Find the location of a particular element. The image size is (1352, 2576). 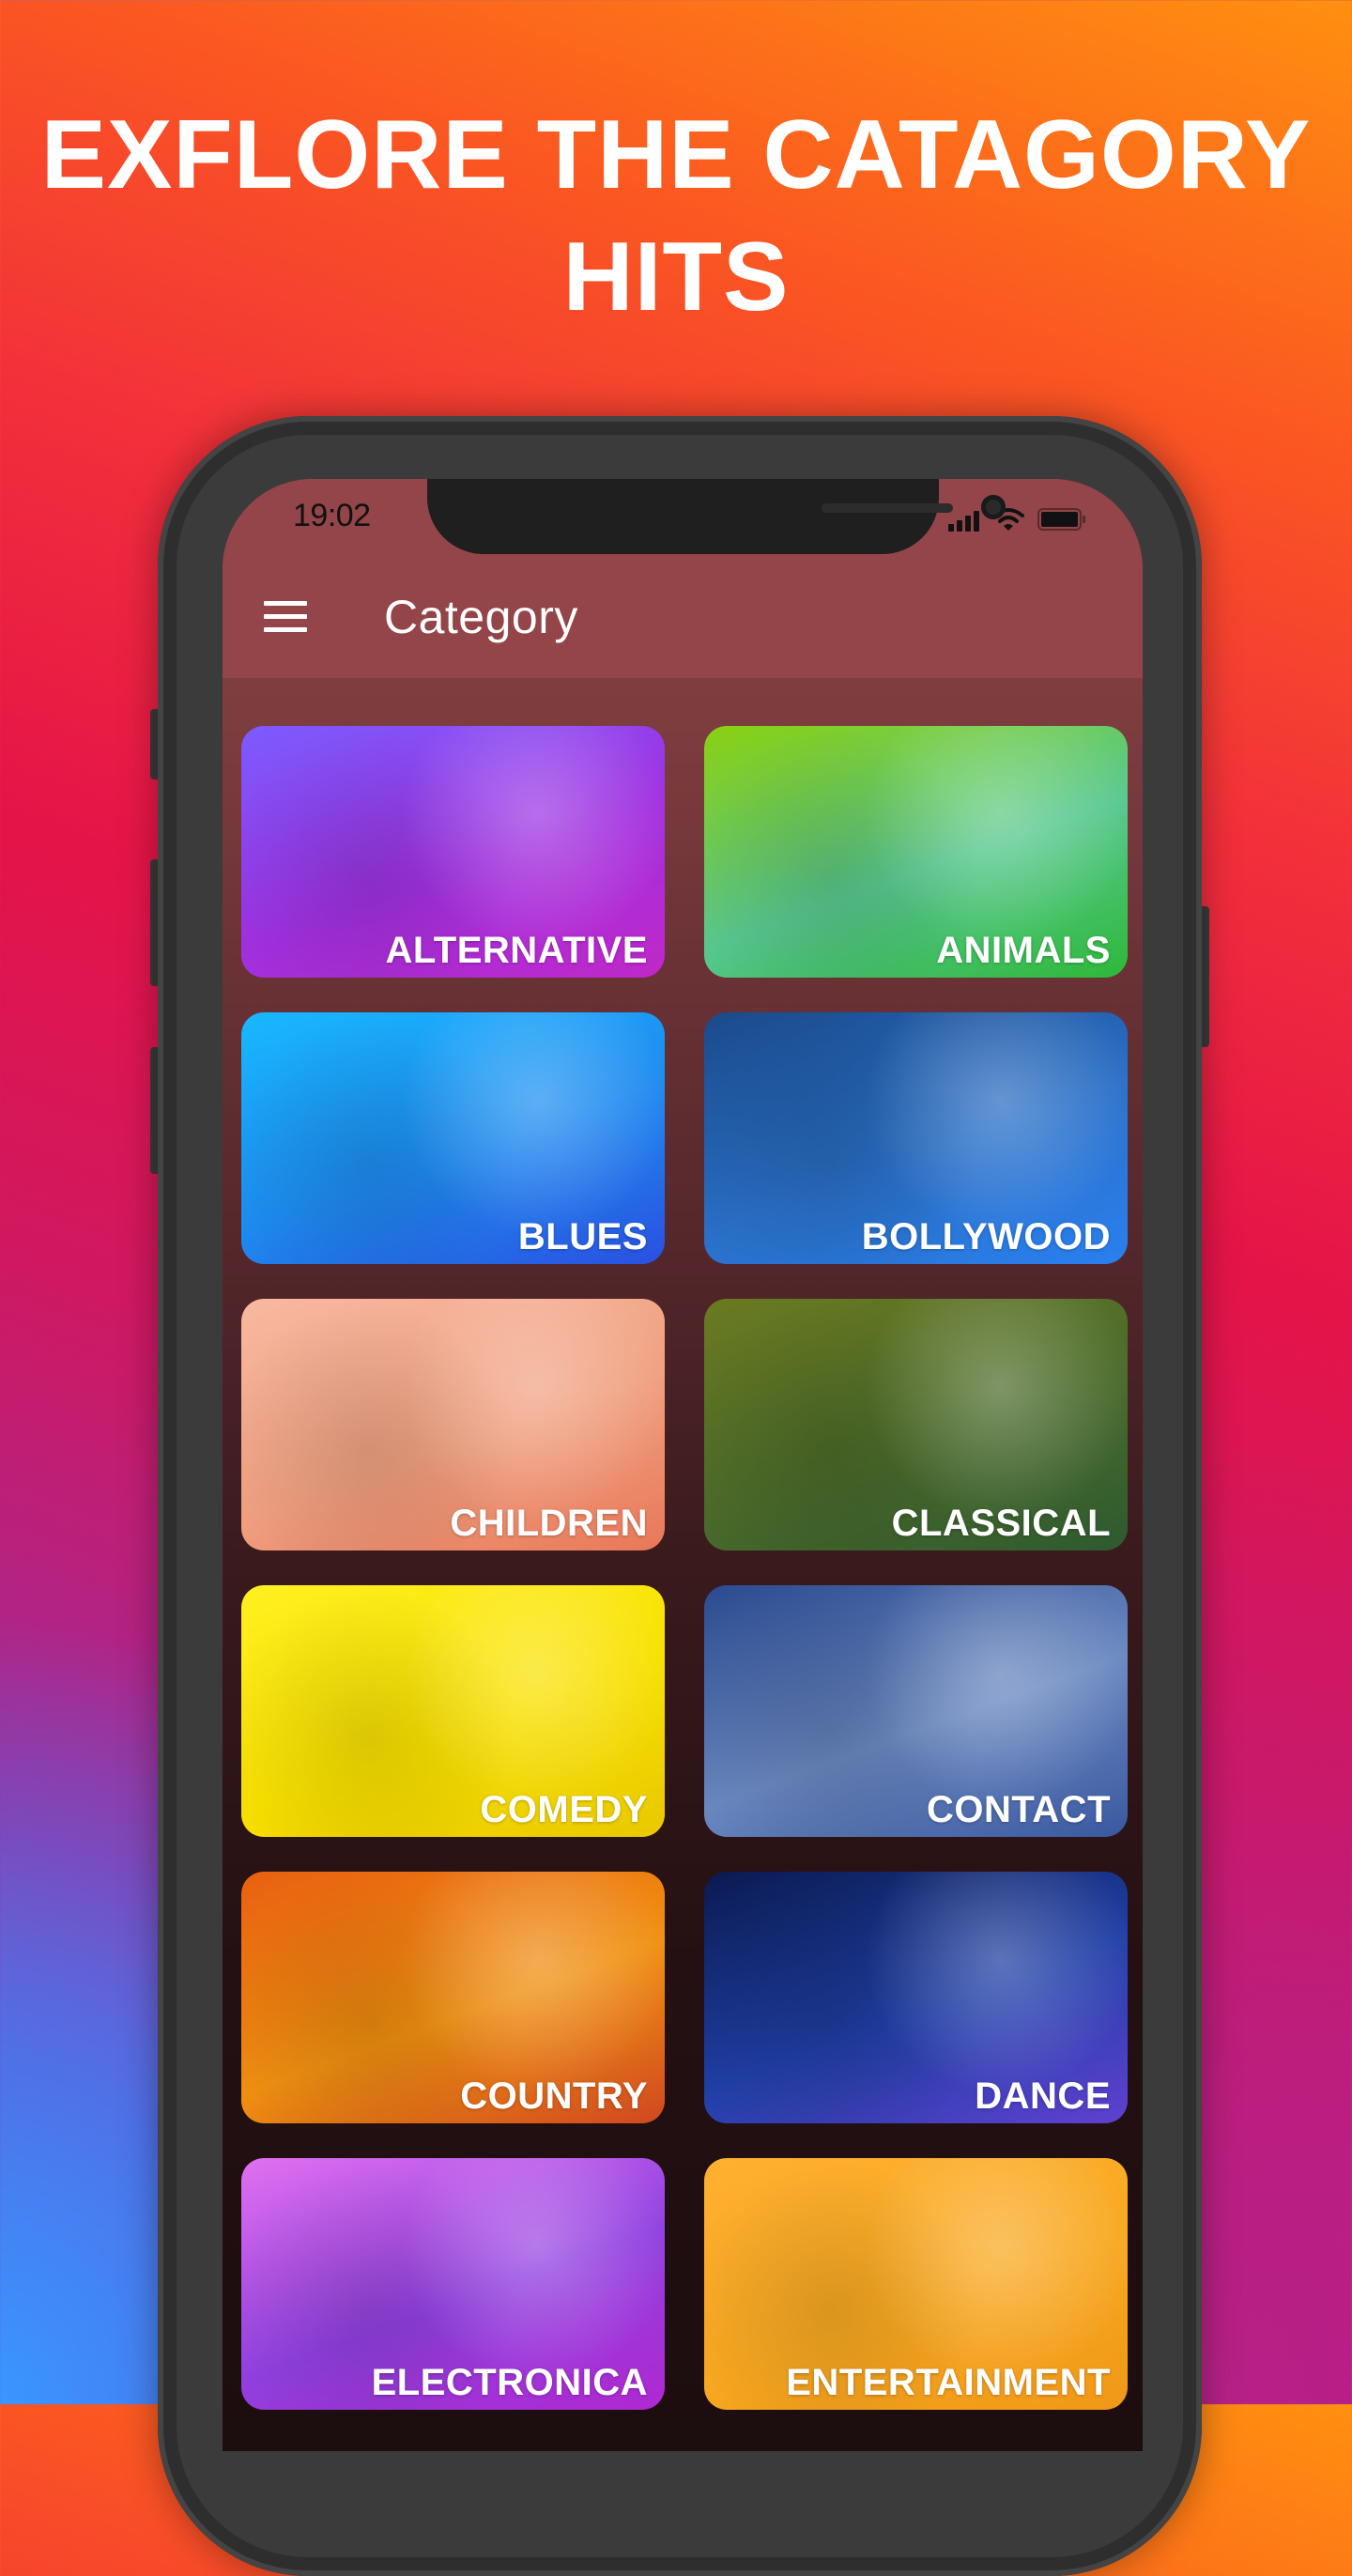

headline-line-1: EXFLORE THE CATAGORY is located at coordinates (676, 154).